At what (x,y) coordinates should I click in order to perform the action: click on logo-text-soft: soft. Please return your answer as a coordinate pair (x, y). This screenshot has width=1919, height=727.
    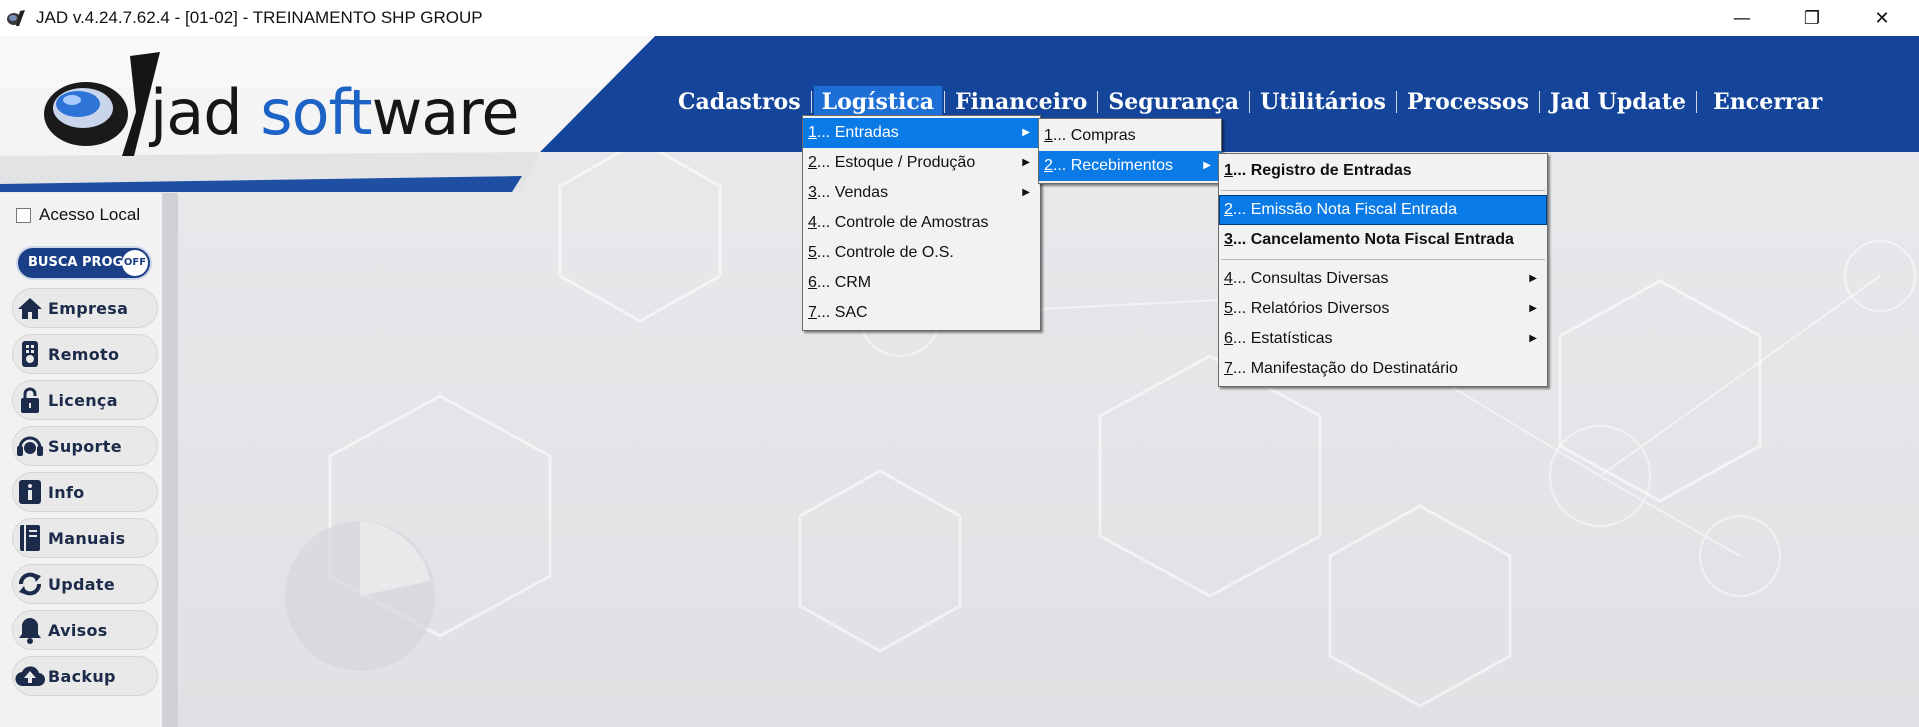
    Looking at the image, I should click on (316, 112).